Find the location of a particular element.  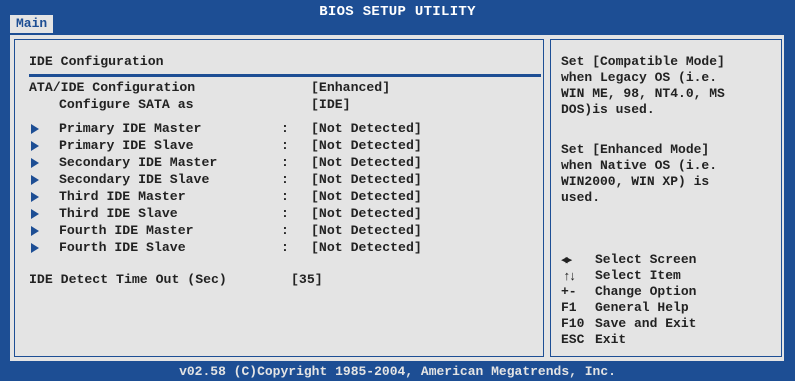

third-ide-master-value: [Not Detected] is located at coordinates (366, 196).